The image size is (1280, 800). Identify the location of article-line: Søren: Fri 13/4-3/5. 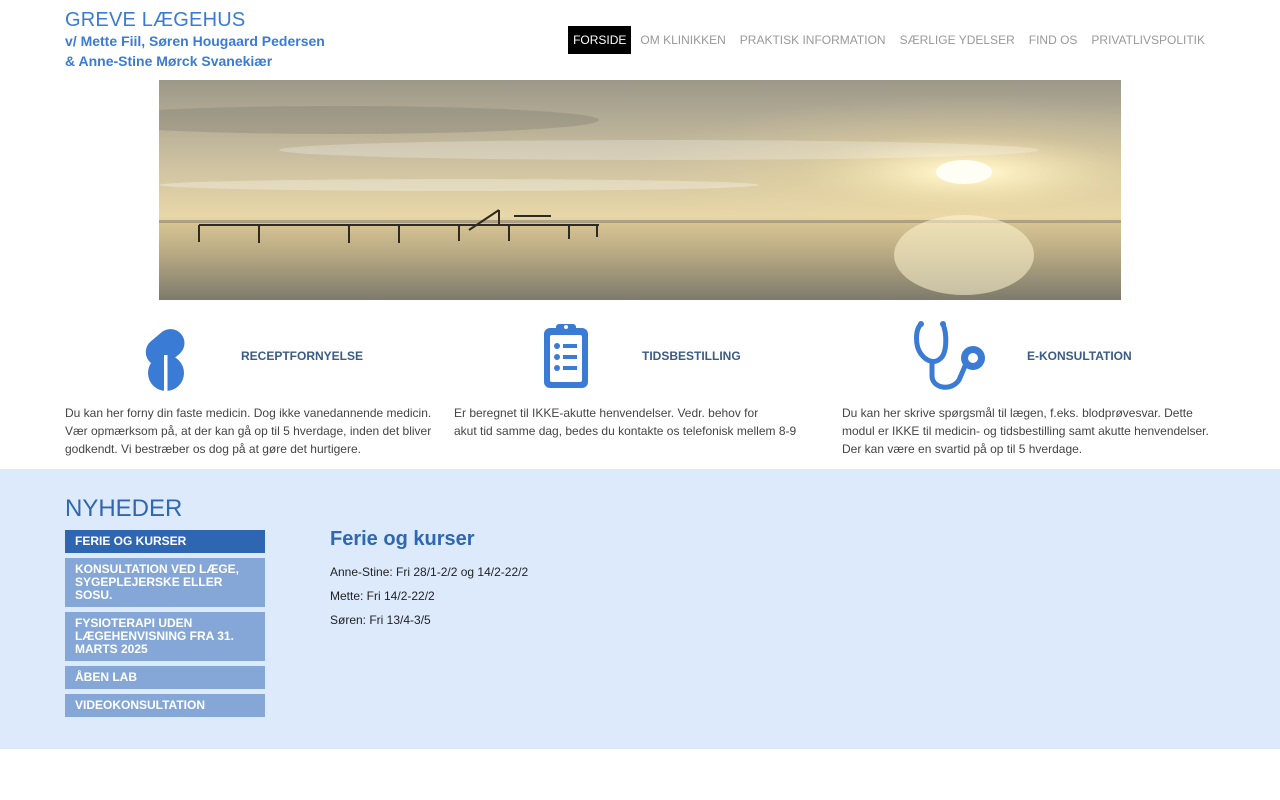
(380, 620).